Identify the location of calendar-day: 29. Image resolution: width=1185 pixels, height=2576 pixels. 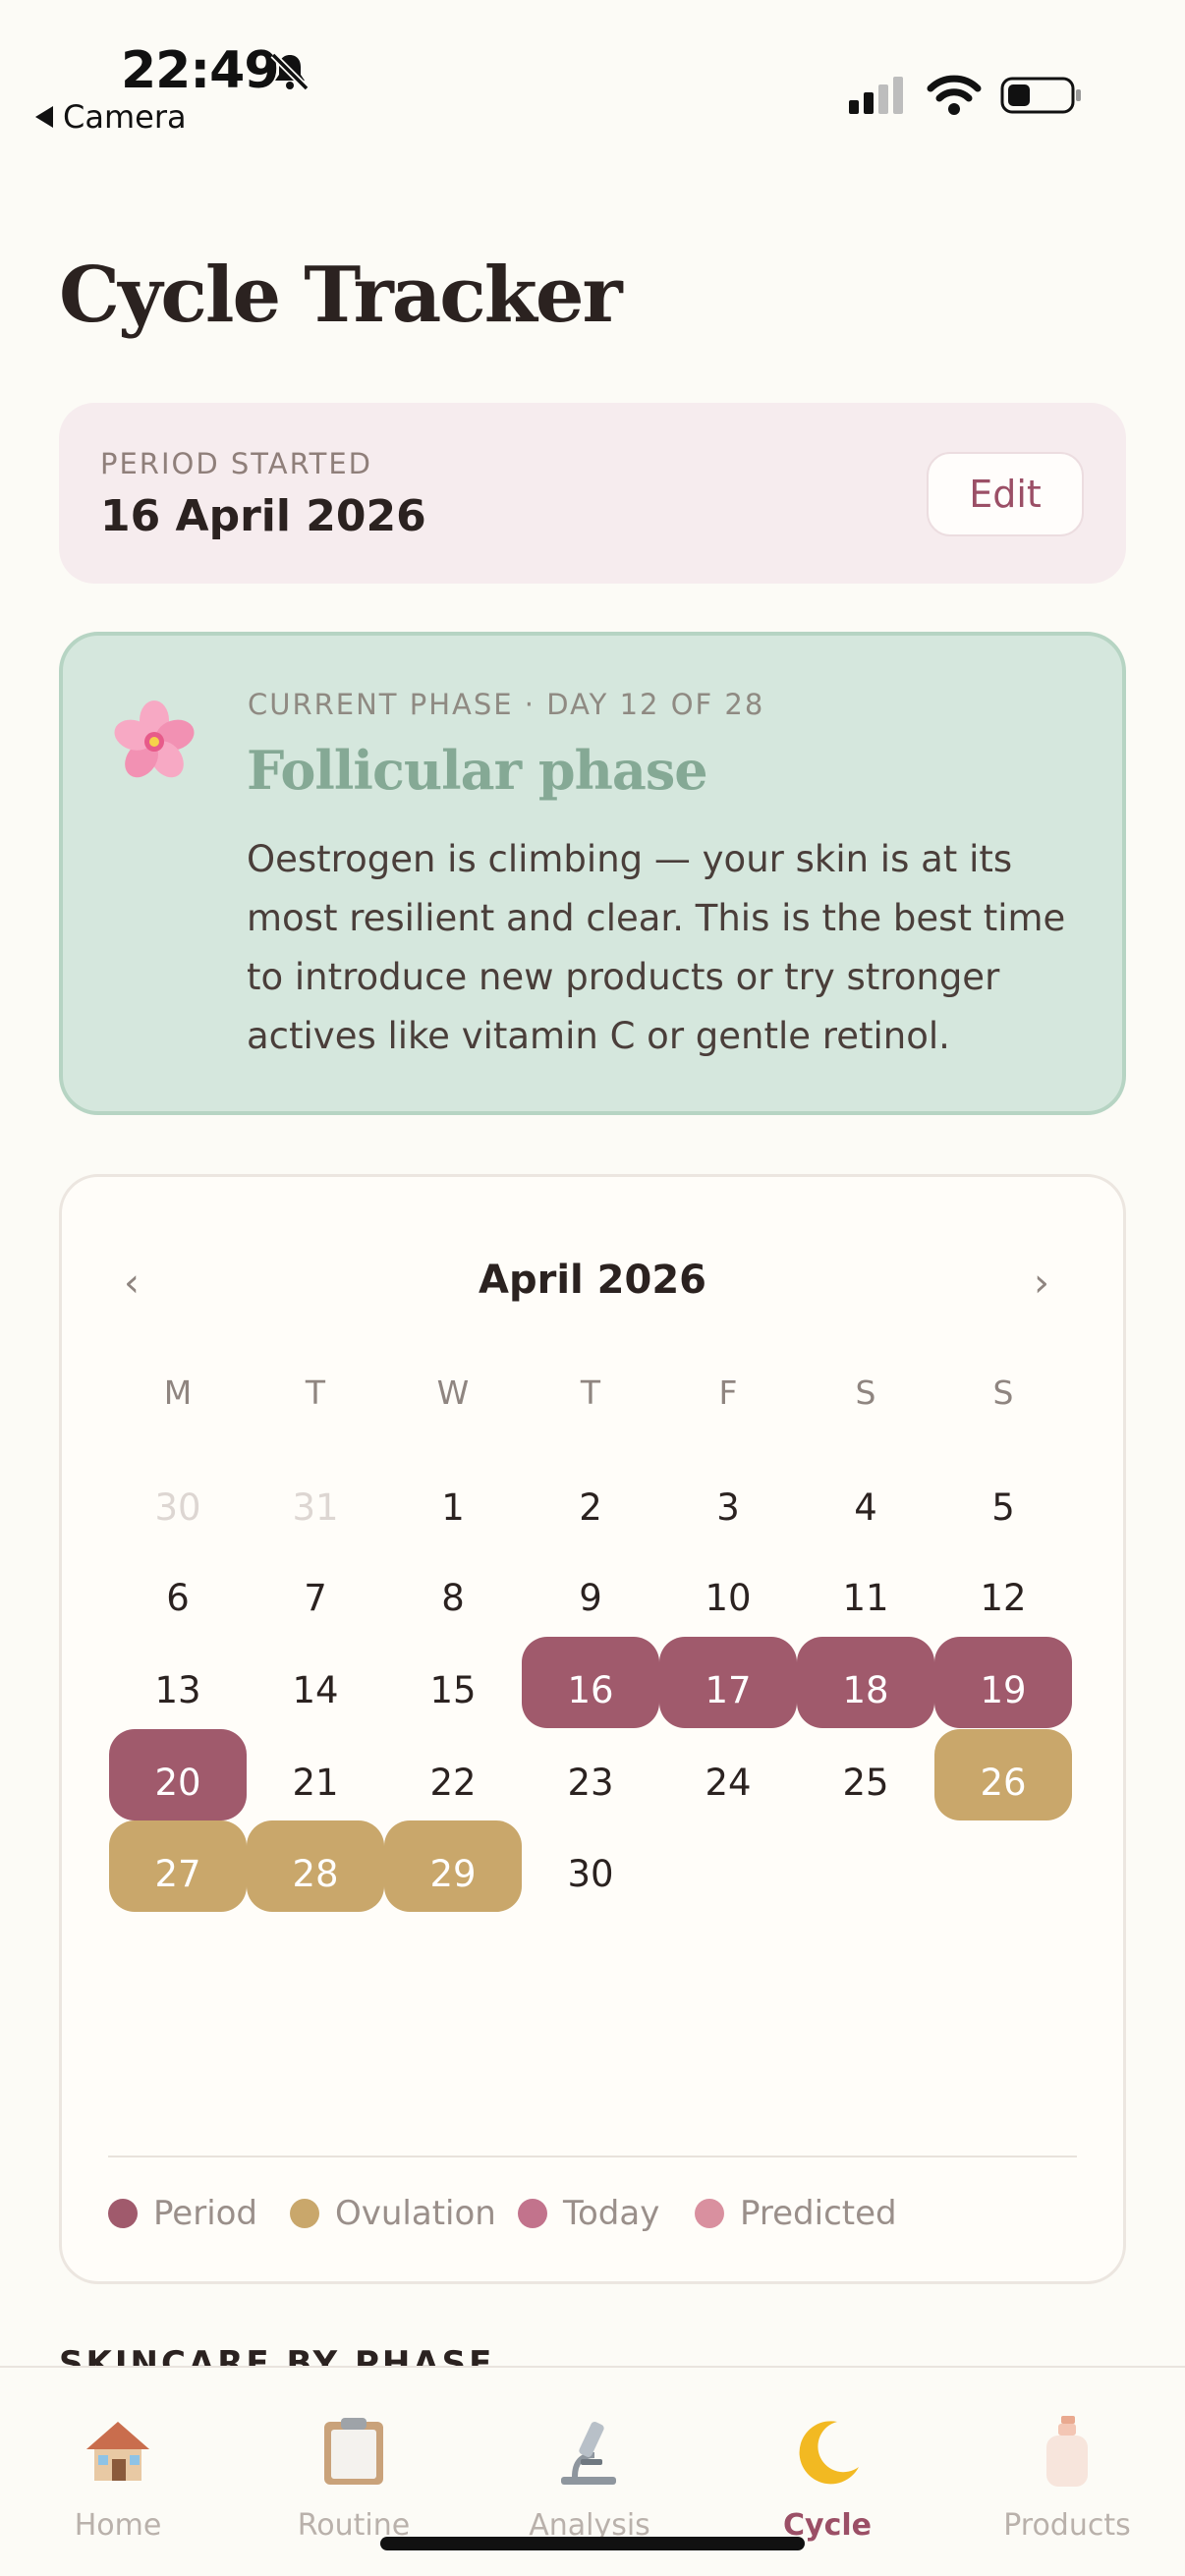
(453, 1866).